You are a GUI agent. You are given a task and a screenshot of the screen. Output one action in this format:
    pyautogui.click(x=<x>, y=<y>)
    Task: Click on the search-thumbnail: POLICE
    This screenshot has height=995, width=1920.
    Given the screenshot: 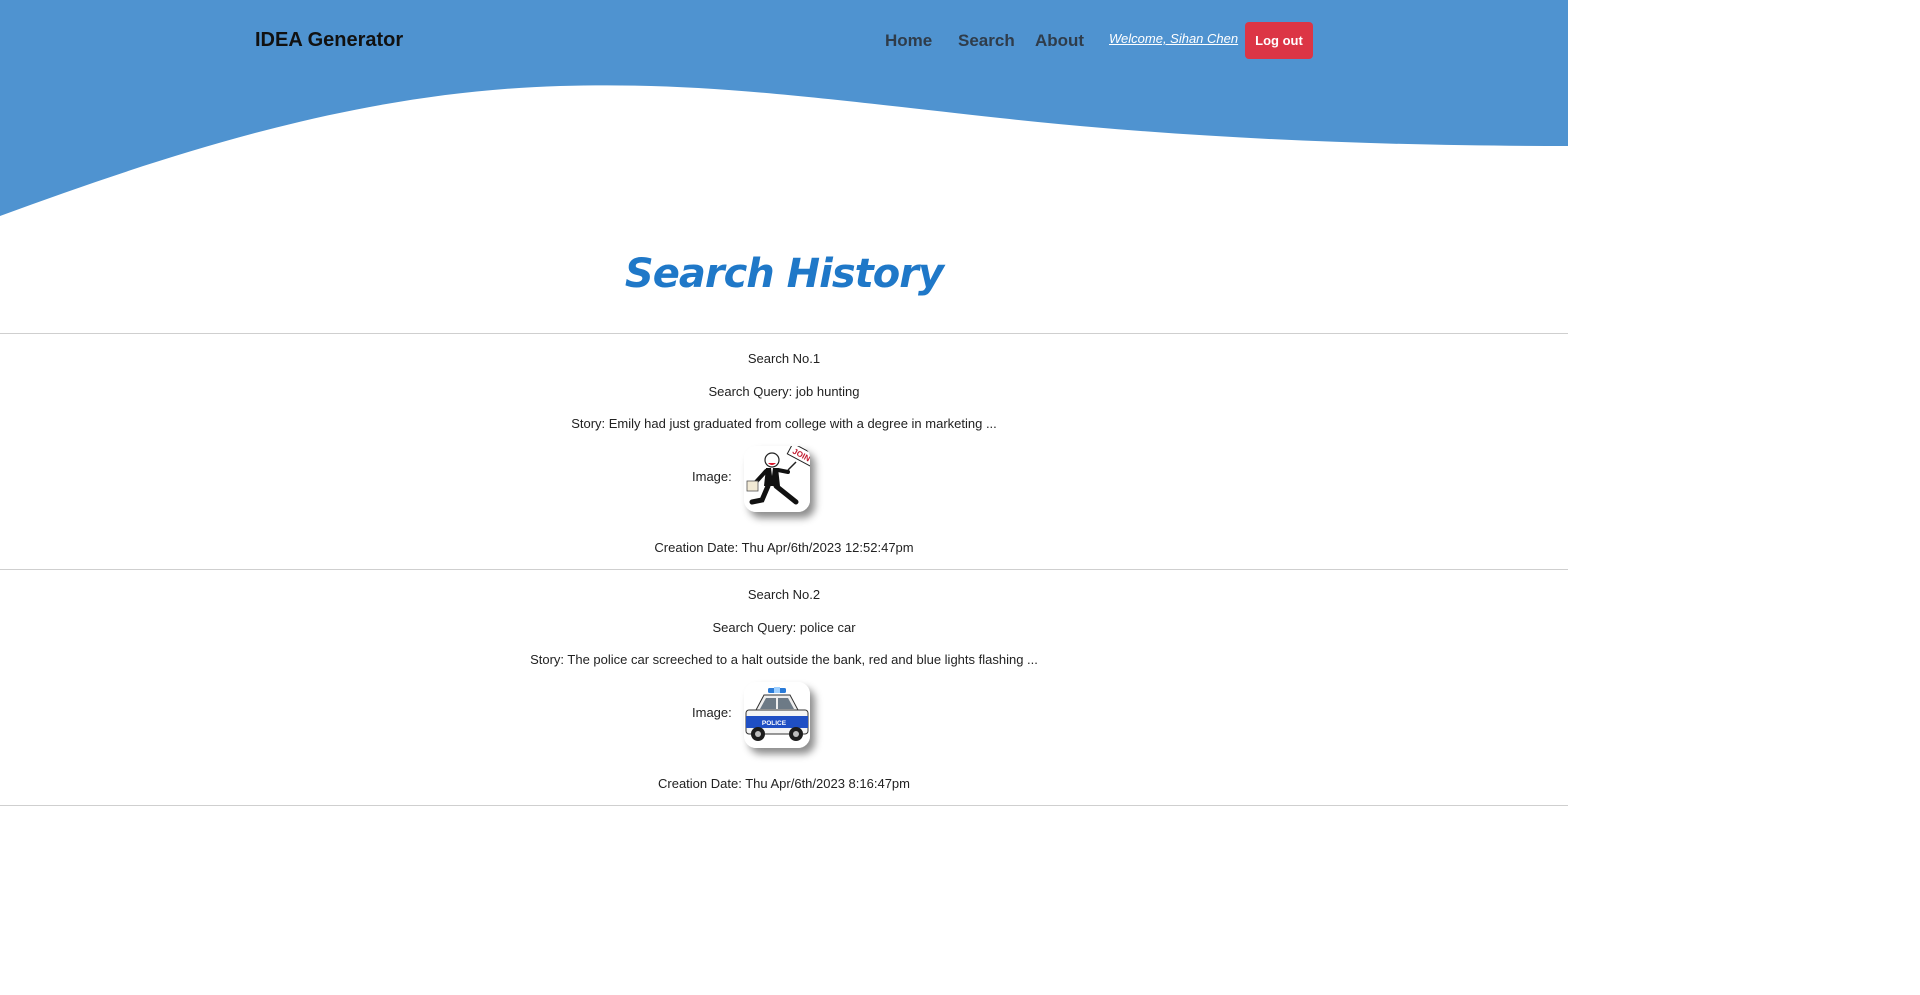 What is the action you would take?
    pyautogui.click(x=777, y=715)
    